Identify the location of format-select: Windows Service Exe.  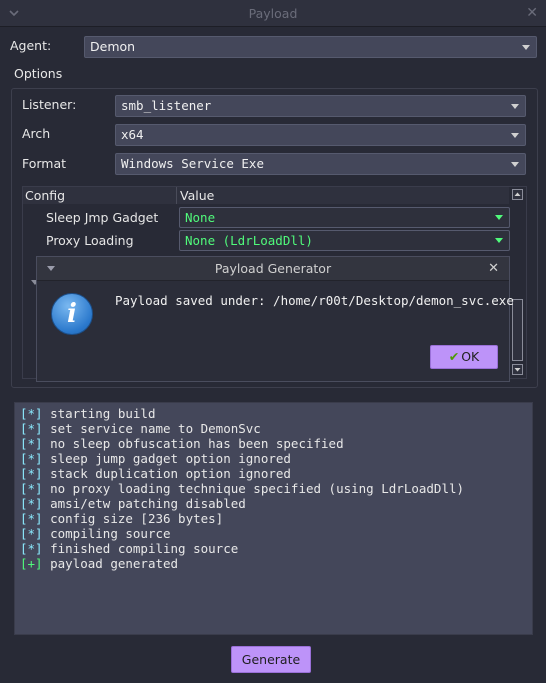
(320, 164).